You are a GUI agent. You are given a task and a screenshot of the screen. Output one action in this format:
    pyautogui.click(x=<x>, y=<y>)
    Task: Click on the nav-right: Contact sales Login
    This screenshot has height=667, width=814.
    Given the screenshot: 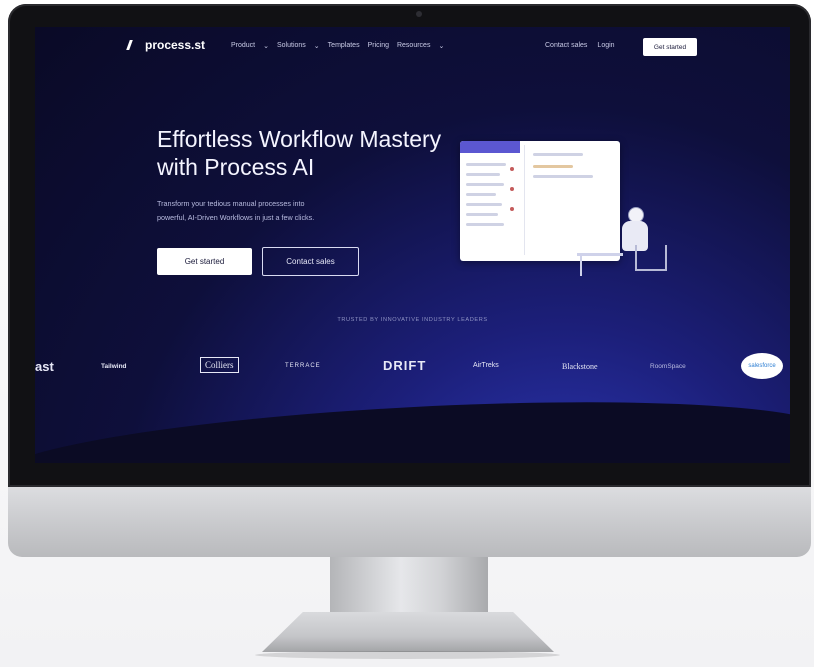 What is the action you would take?
    pyautogui.click(x=580, y=45)
    